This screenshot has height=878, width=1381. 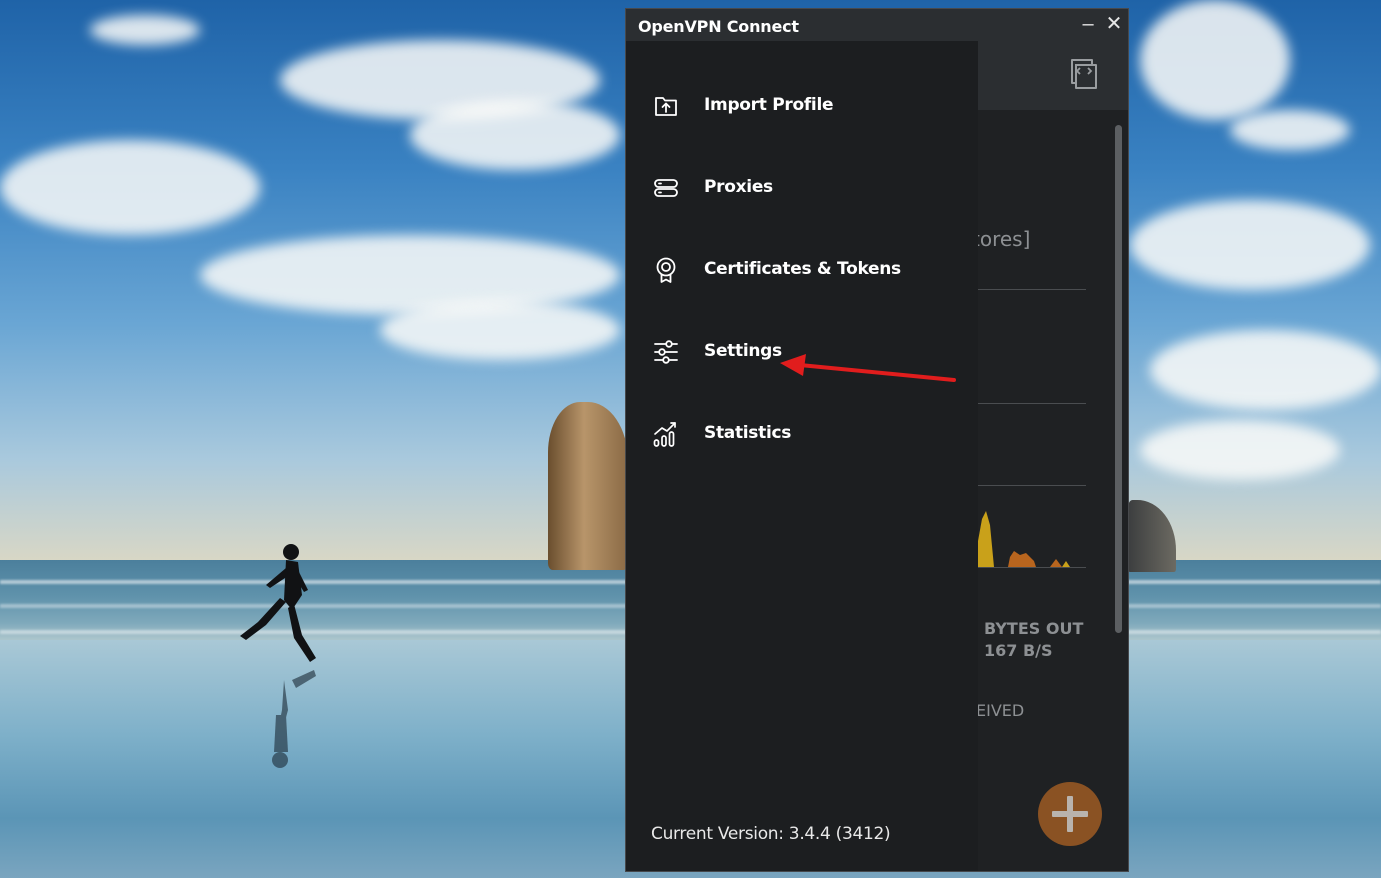 What do you see at coordinates (278, 656) in the screenshot?
I see `wallpaper-runner` at bounding box center [278, 656].